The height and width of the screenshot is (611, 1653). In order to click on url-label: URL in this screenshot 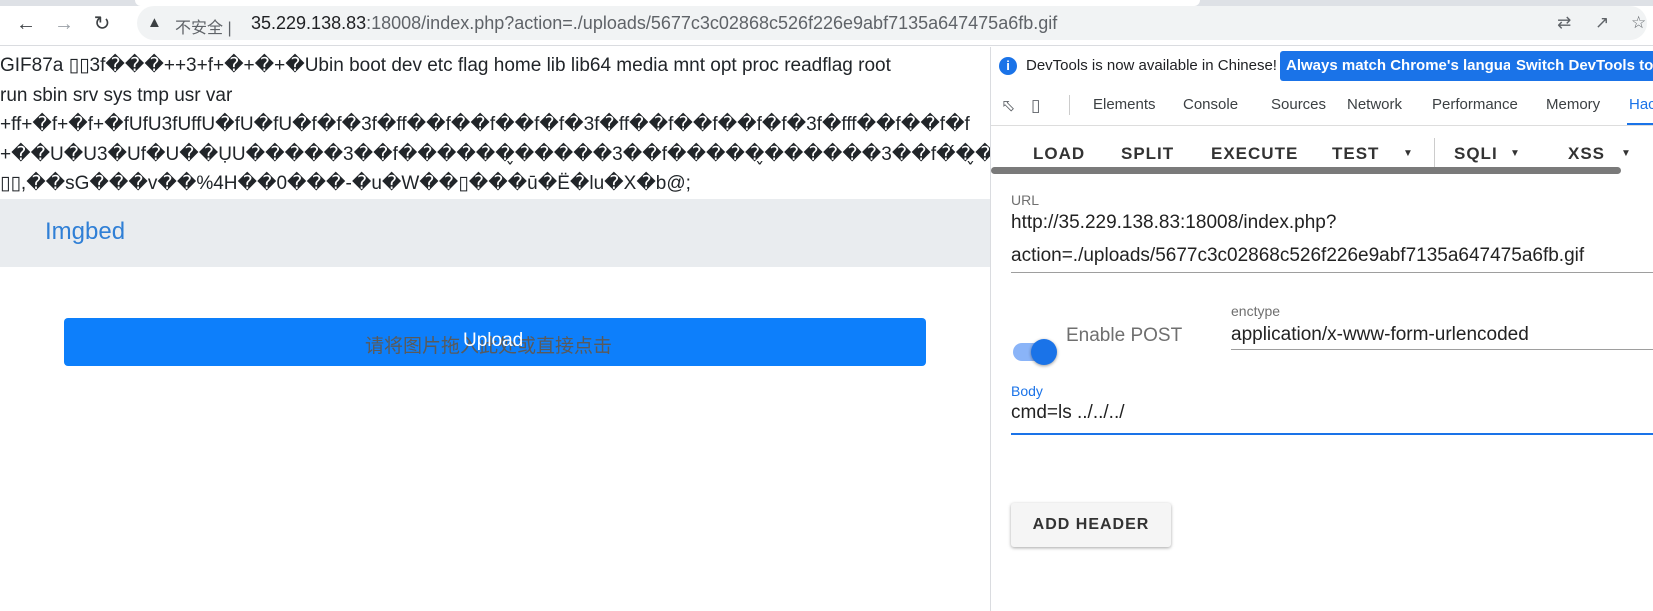, I will do `click(1025, 200)`.